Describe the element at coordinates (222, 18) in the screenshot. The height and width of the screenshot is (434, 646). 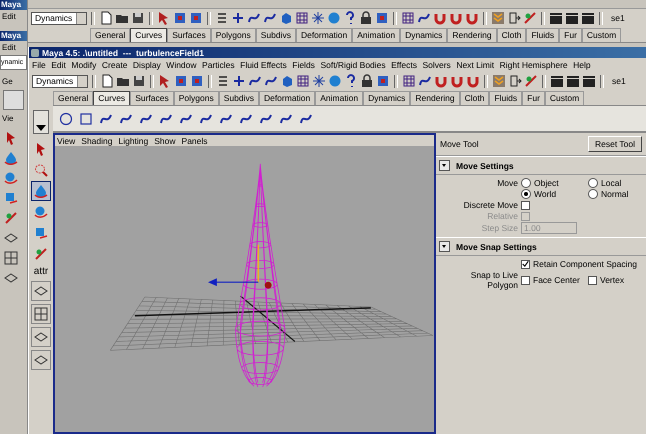
I see `lines-icon` at that location.